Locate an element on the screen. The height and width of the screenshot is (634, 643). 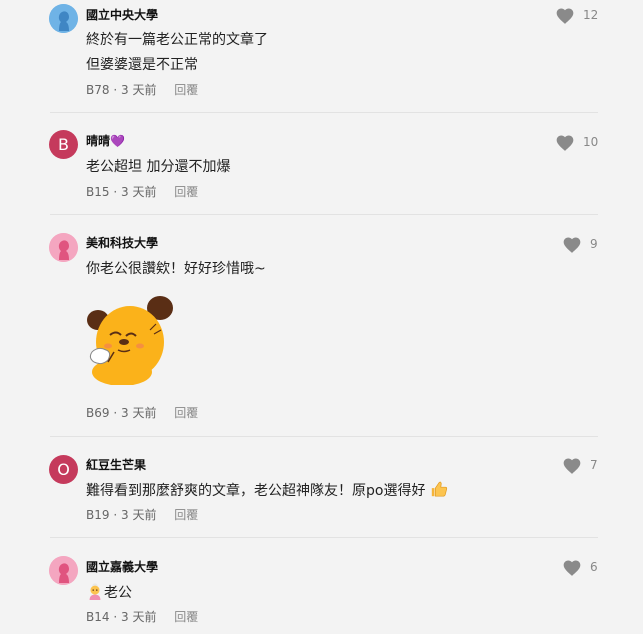
avatar: O is located at coordinates (63, 469).